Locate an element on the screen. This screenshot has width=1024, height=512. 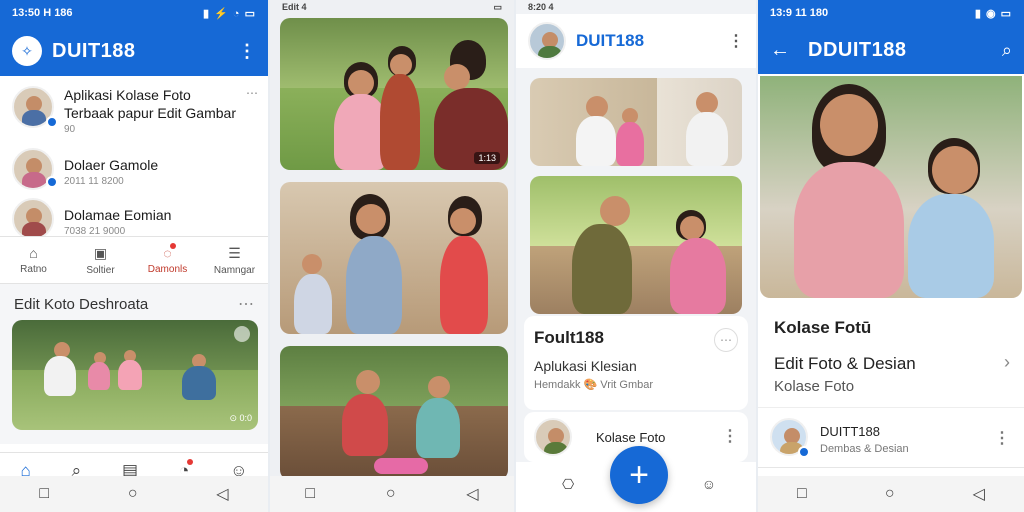
gallery-icon: ⎔ is located at coordinates (568, 484).